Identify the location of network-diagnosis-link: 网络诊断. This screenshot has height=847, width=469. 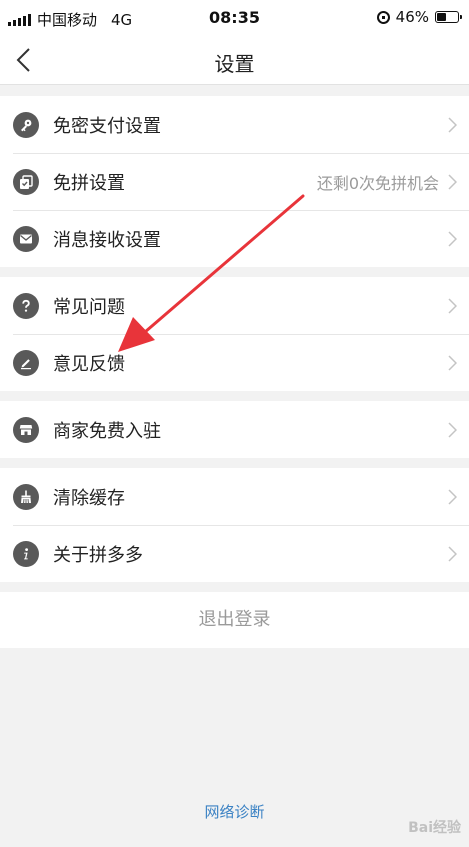
(234, 811).